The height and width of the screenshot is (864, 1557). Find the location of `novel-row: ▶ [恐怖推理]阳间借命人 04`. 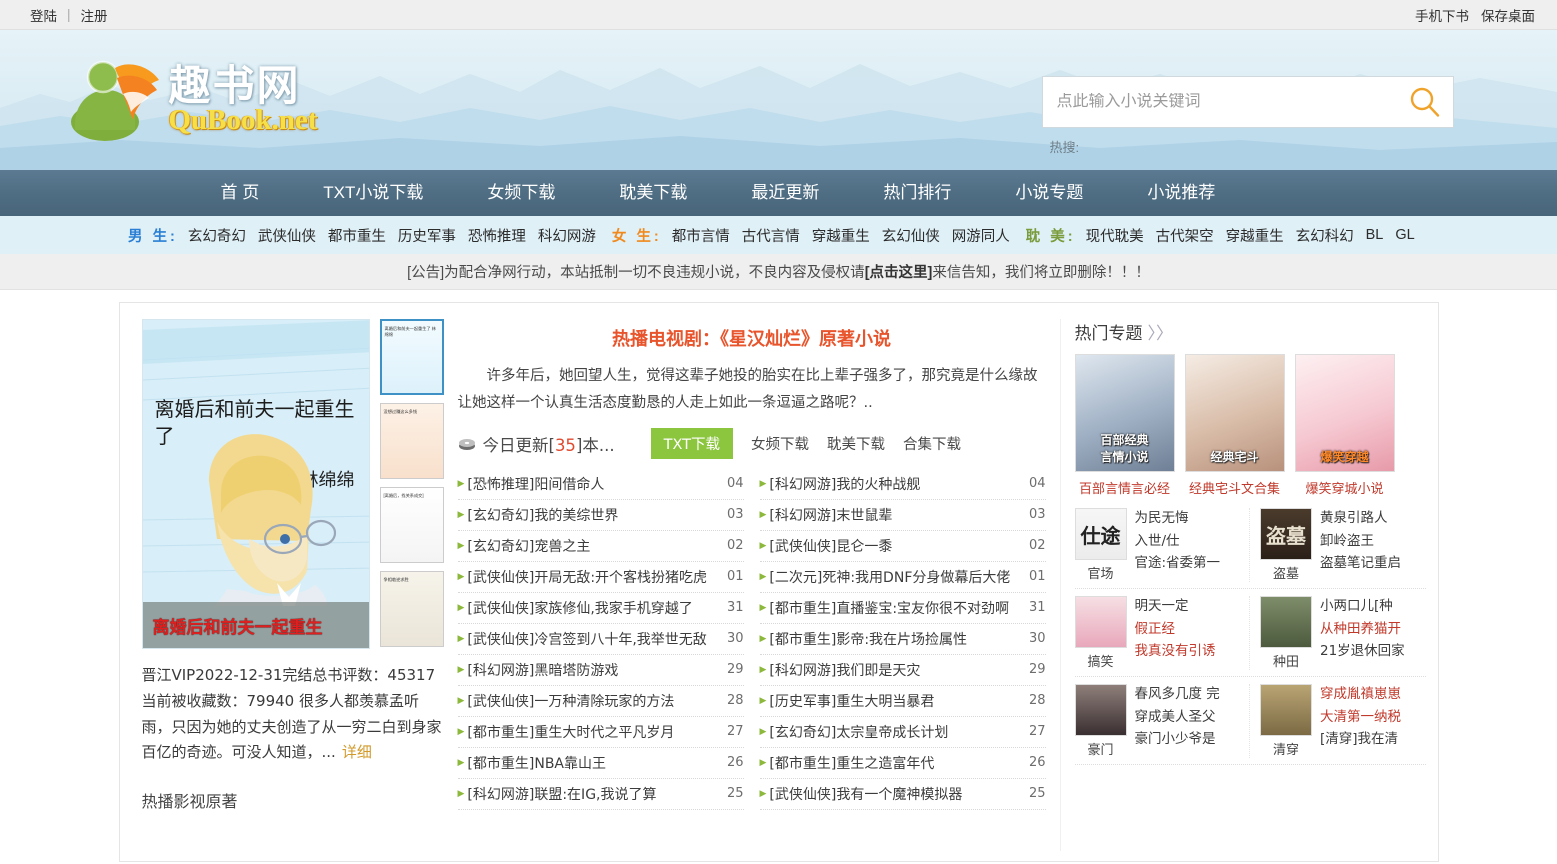

novel-row: ▶ [恐怖推理]阳间借命人 04 is located at coordinates (600, 484).